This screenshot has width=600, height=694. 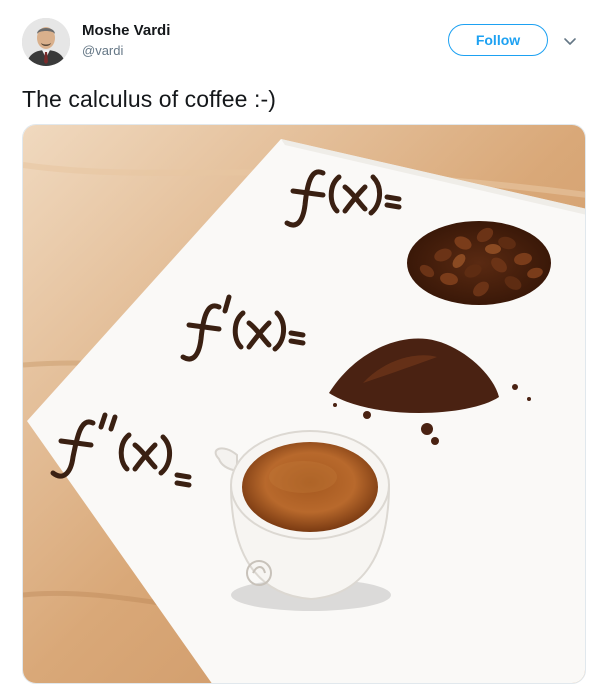 I want to click on more-options-caret, so click(x=570, y=42).